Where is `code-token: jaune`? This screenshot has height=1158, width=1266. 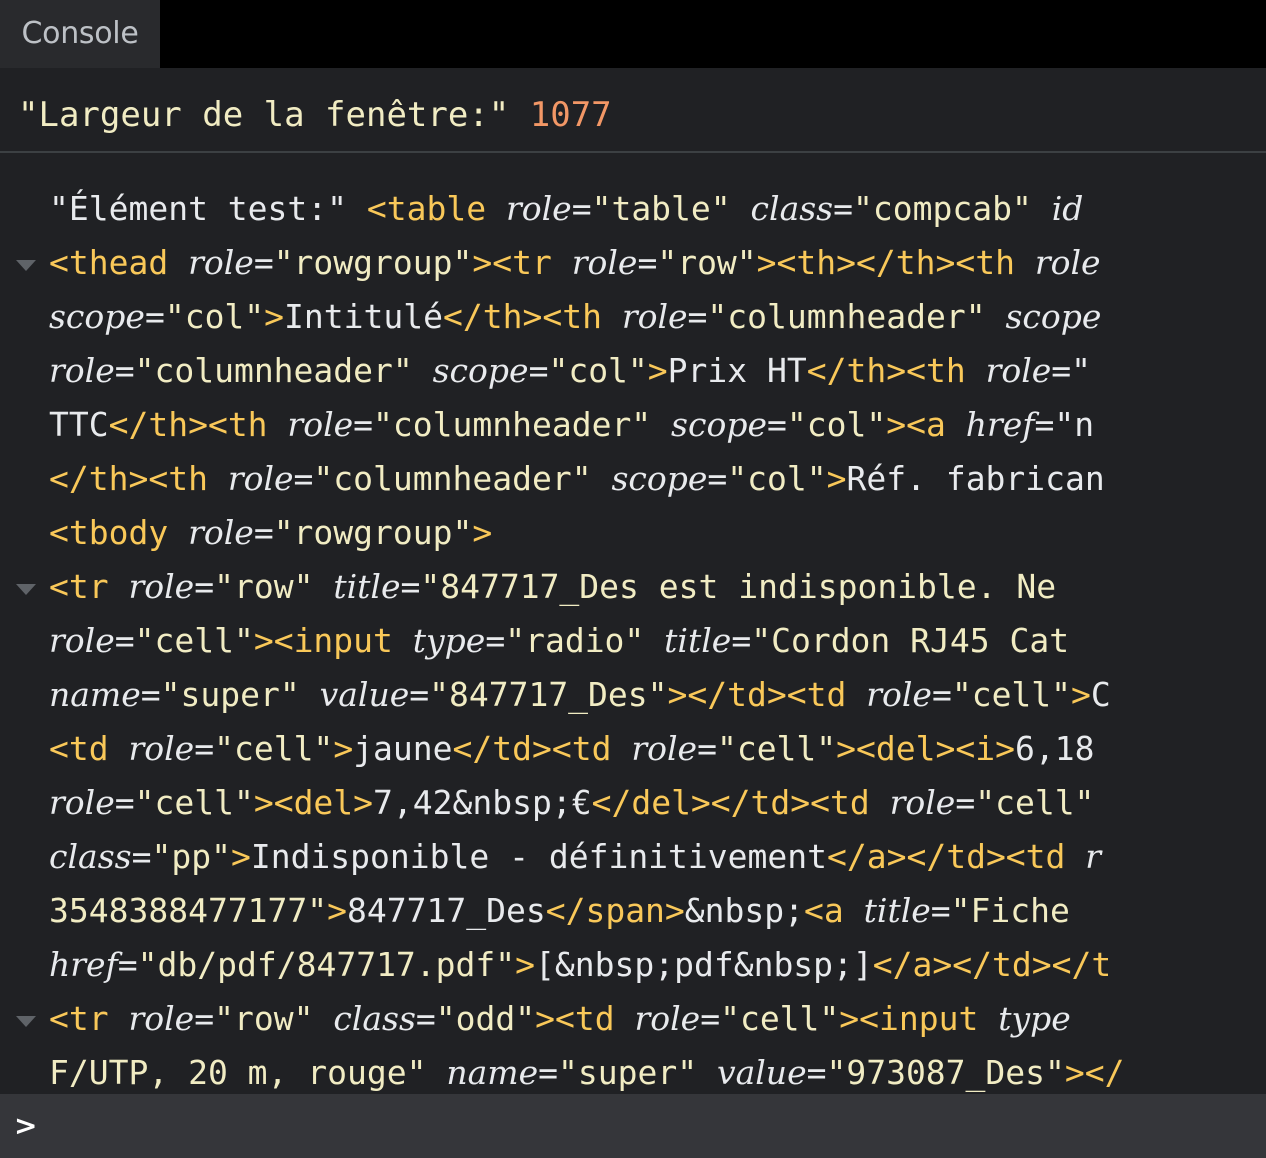 code-token: jaune is located at coordinates (403, 748).